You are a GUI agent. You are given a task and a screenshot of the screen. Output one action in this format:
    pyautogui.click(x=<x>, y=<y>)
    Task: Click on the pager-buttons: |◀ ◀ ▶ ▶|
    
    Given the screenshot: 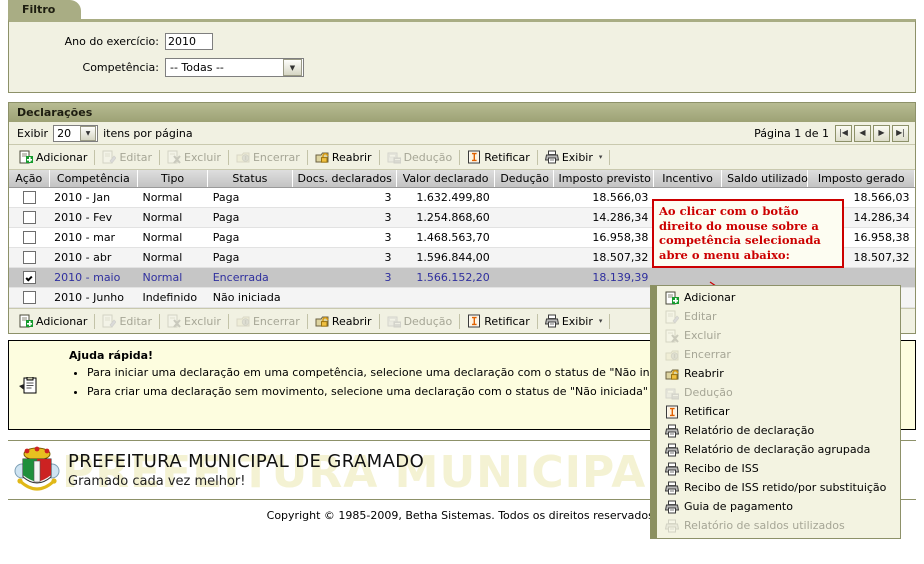 What is the action you would take?
    pyautogui.click(x=872, y=133)
    